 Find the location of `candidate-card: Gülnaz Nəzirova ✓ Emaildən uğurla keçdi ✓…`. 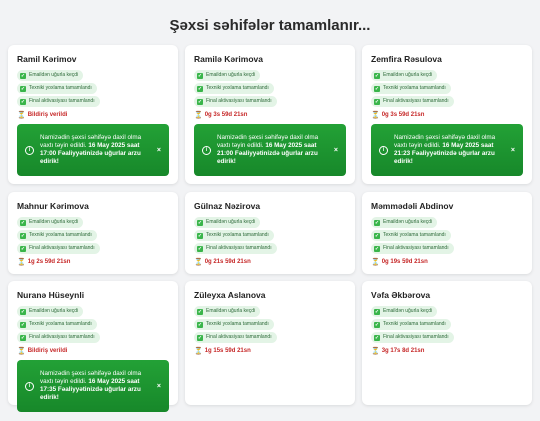

candidate-card: Gülnaz Nəzirova ✓ Emaildən uğurla keçdi ✓… is located at coordinates (270, 233).